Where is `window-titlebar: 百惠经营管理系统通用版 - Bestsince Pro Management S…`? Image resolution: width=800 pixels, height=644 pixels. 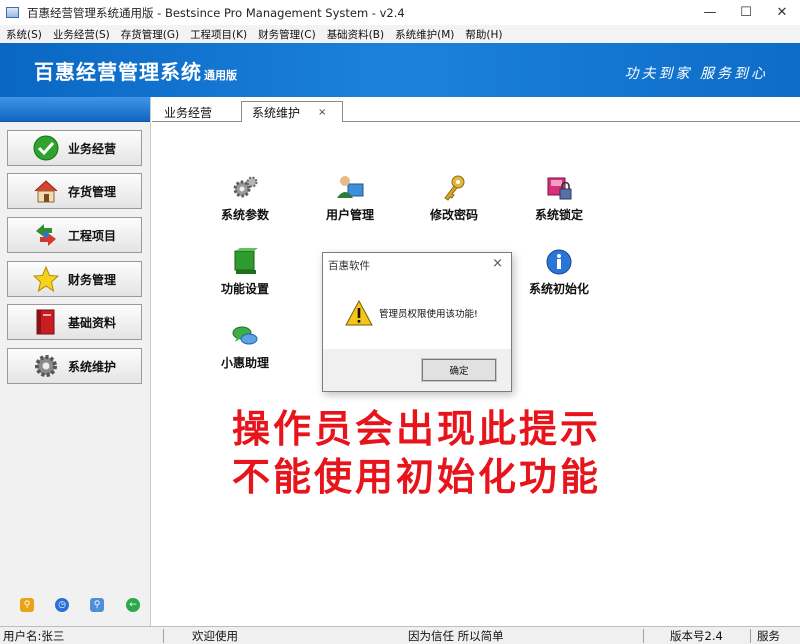 window-titlebar: 百惠经营管理系统通用版 - Bestsince Pro Management S… is located at coordinates (400, 12).